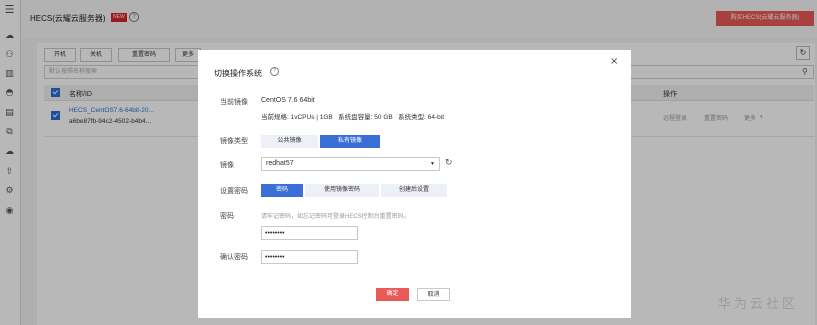  What do you see at coordinates (392, 294) in the screenshot?
I see `ok-button: 确定` at bounding box center [392, 294].